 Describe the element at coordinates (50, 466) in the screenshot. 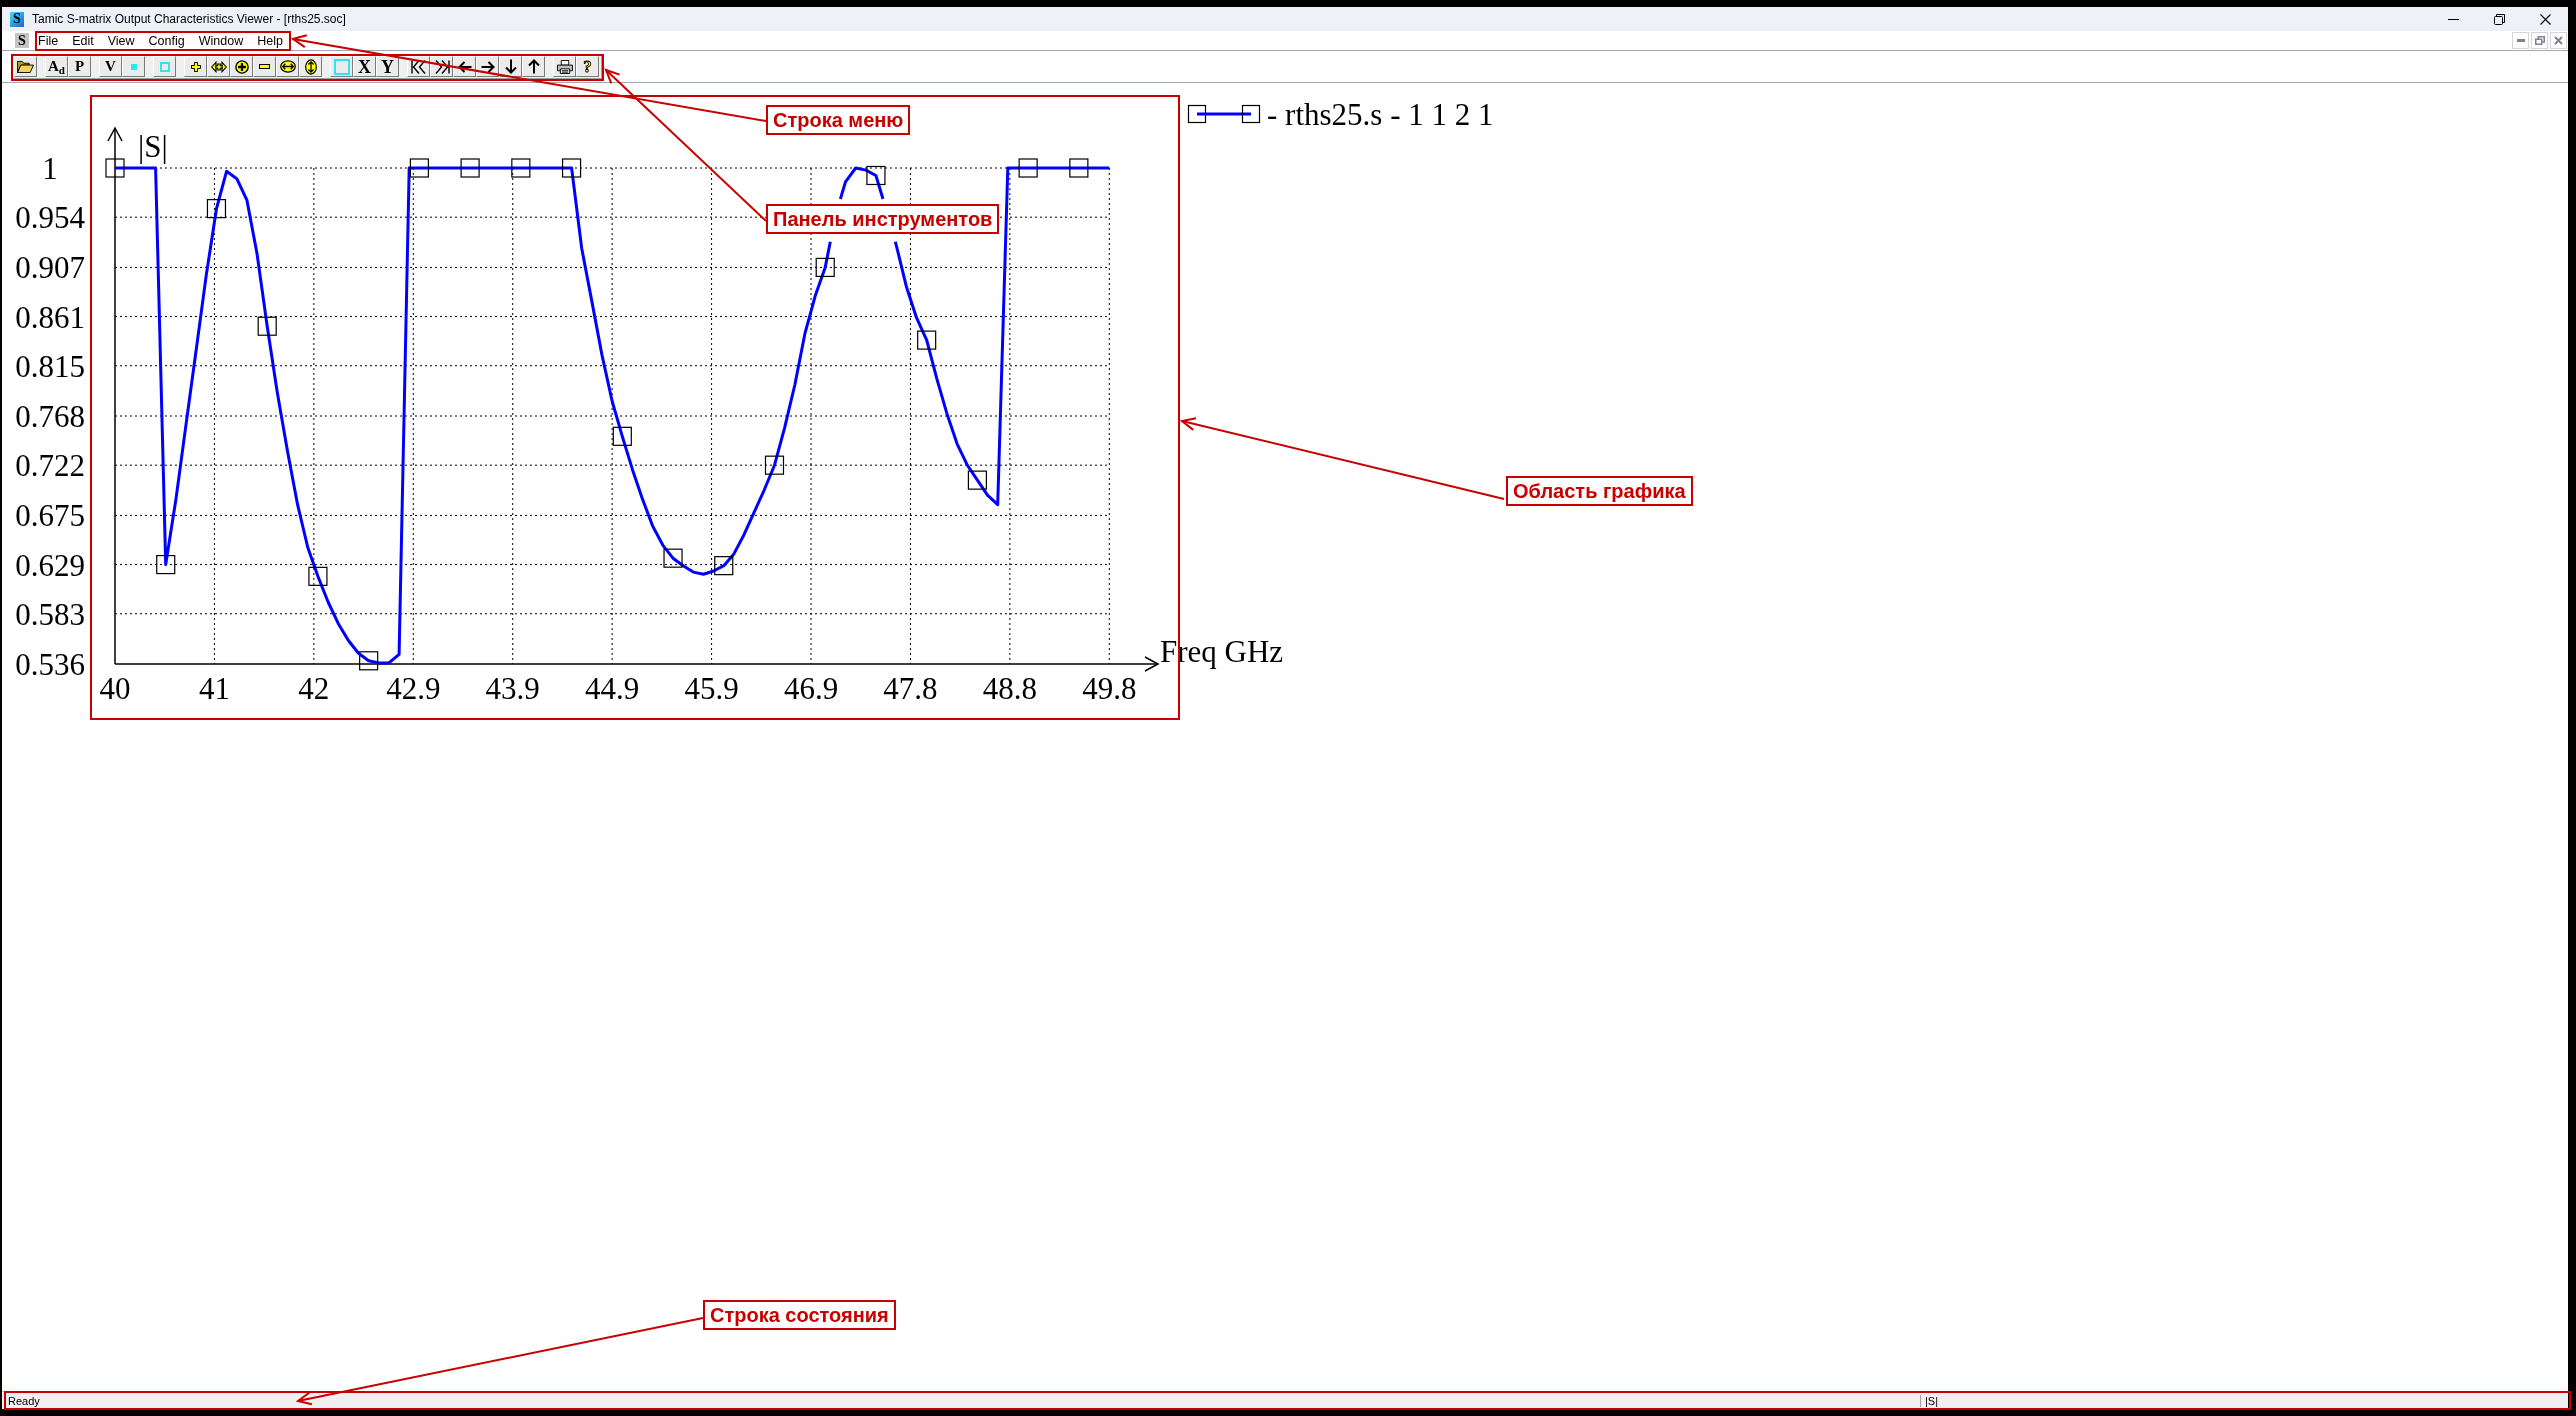

I see `axis-tick-label: 0.722` at that location.